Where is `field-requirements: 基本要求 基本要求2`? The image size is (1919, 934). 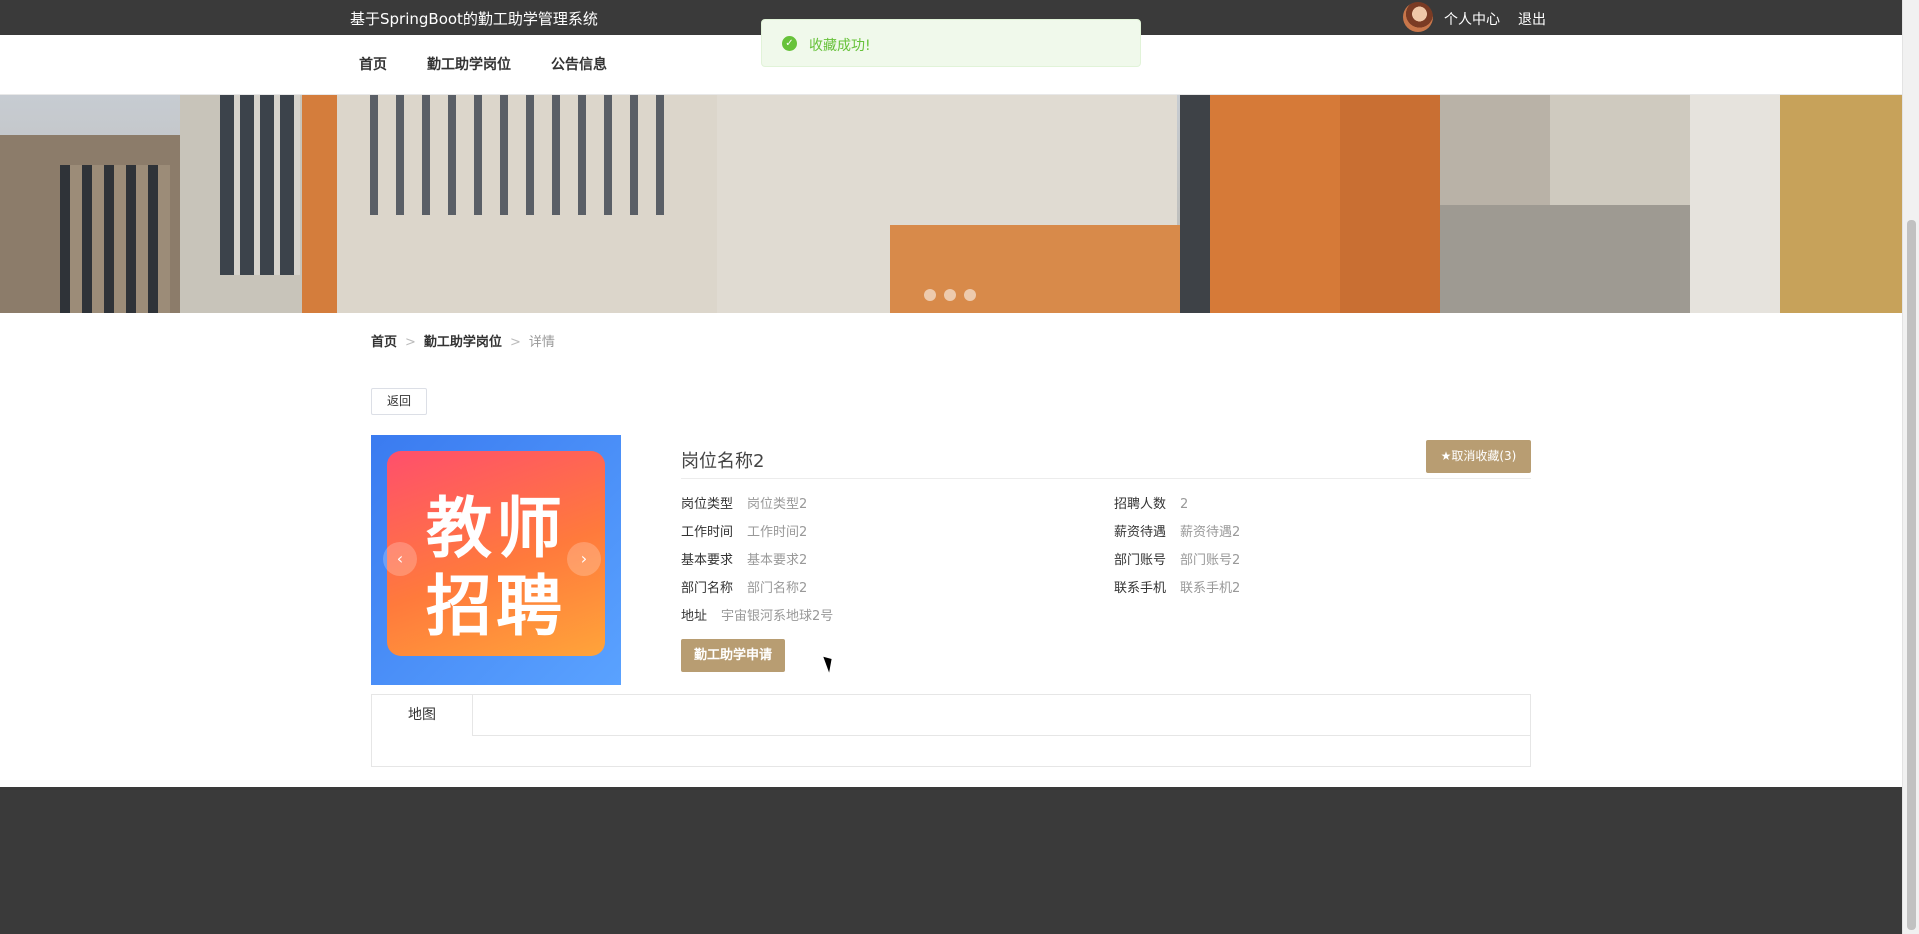 field-requirements: 基本要求 基本要求2 is located at coordinates (744, 558).